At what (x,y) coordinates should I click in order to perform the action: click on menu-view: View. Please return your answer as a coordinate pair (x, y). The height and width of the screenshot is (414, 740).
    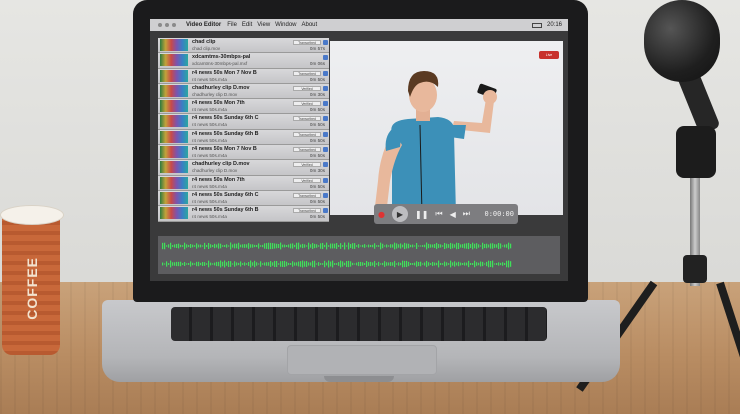
    Looking at the image, I should click on (263, 25).